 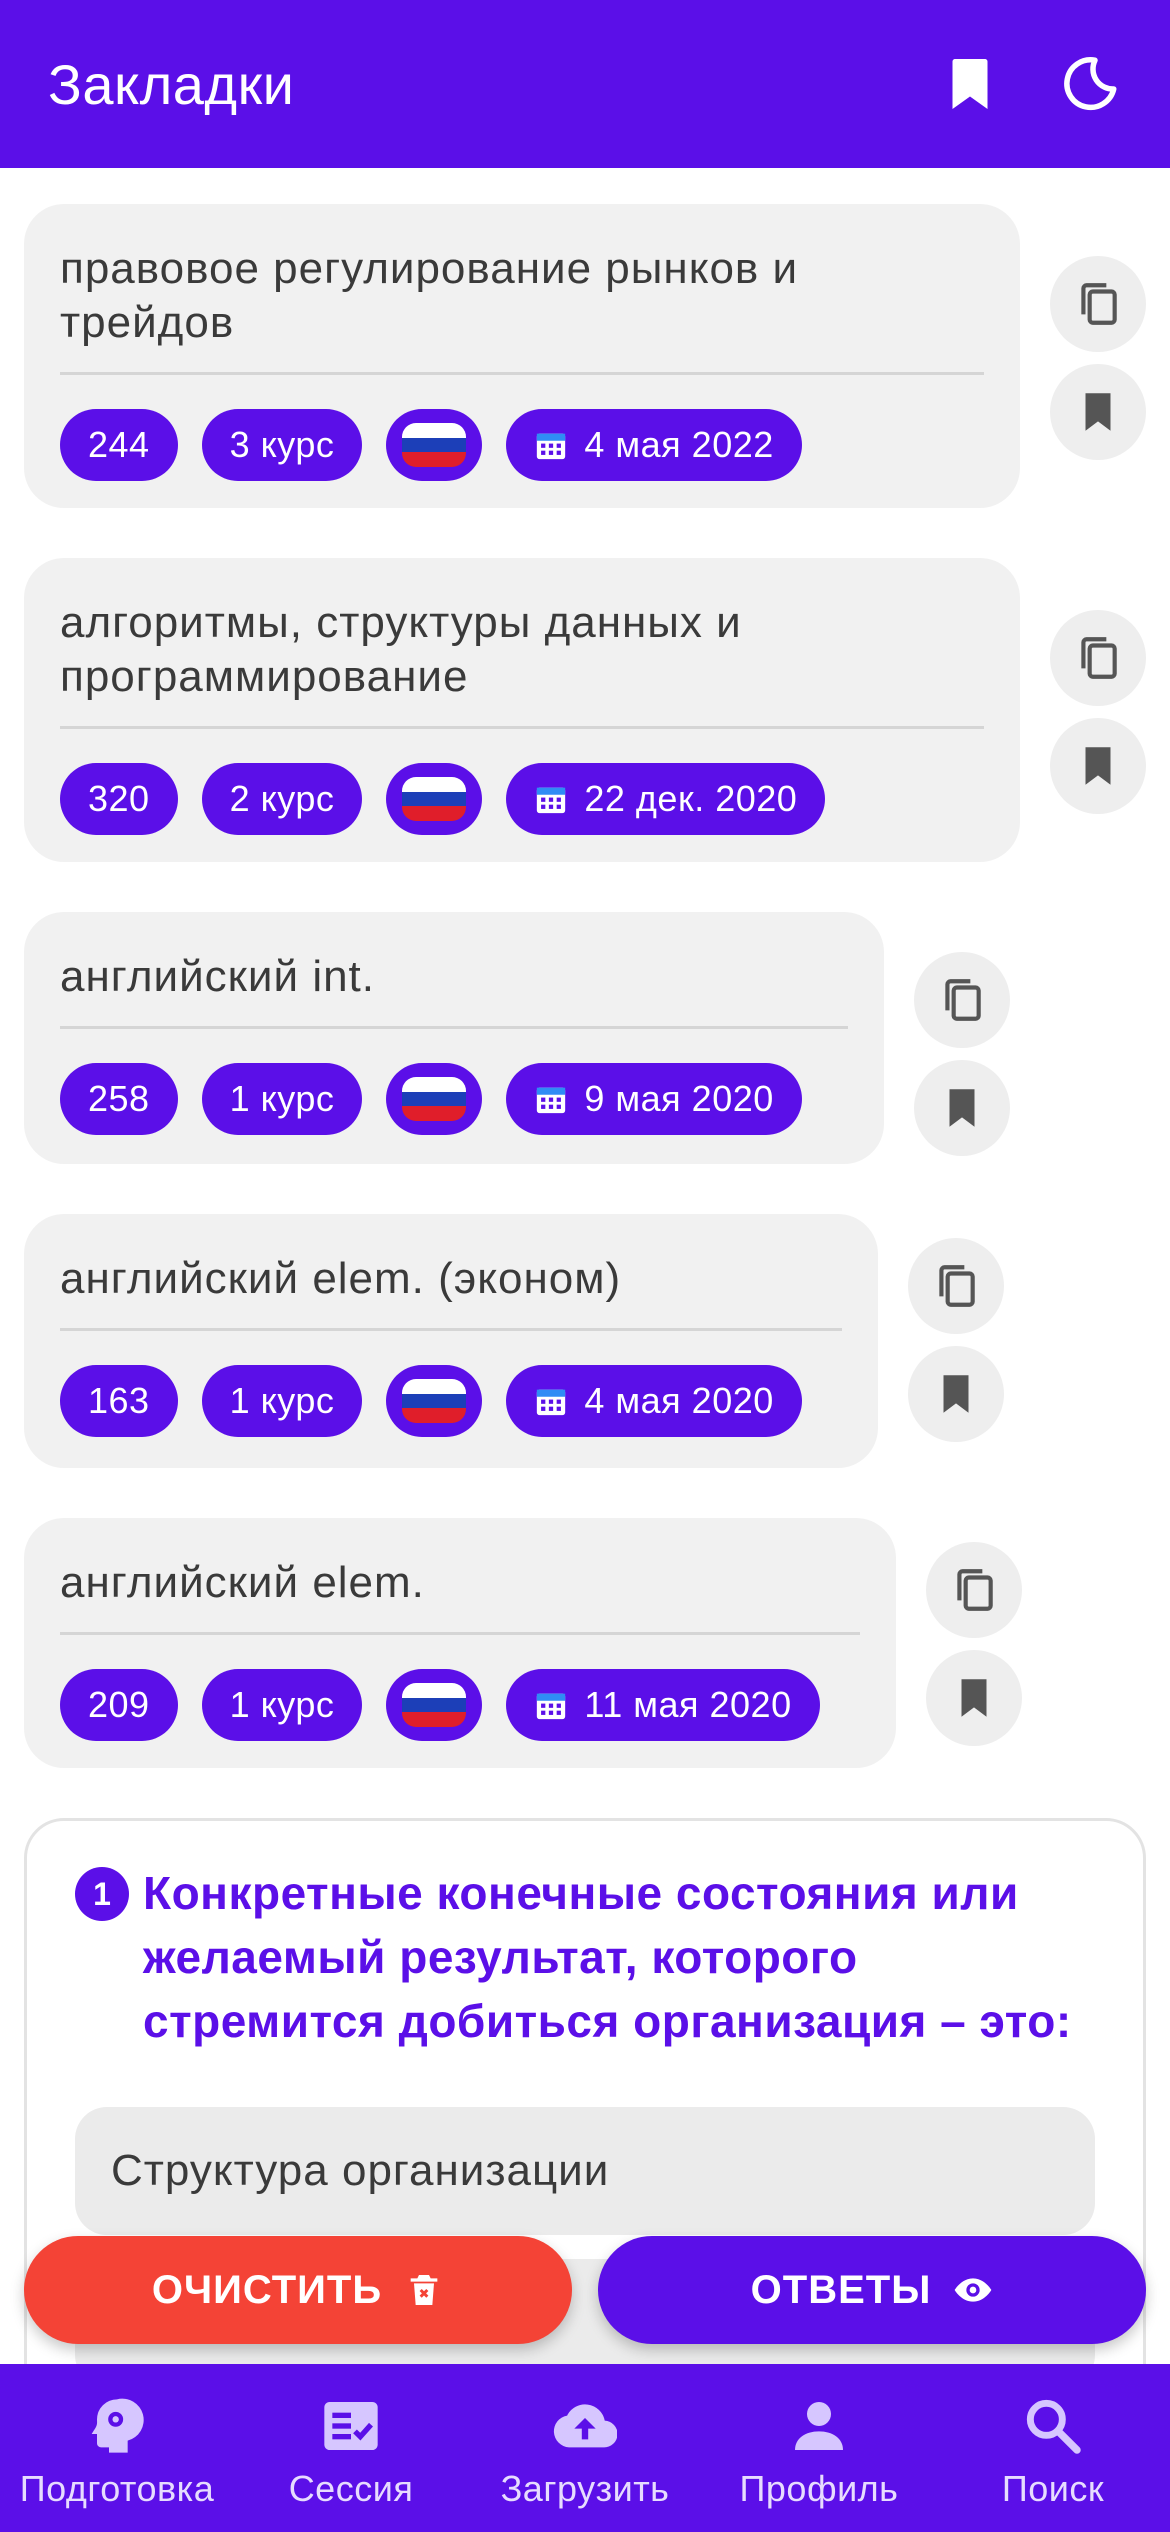 I want to click on card-chips: 209 1 курс 11 мая 2020, so click(x=460, y=1705).